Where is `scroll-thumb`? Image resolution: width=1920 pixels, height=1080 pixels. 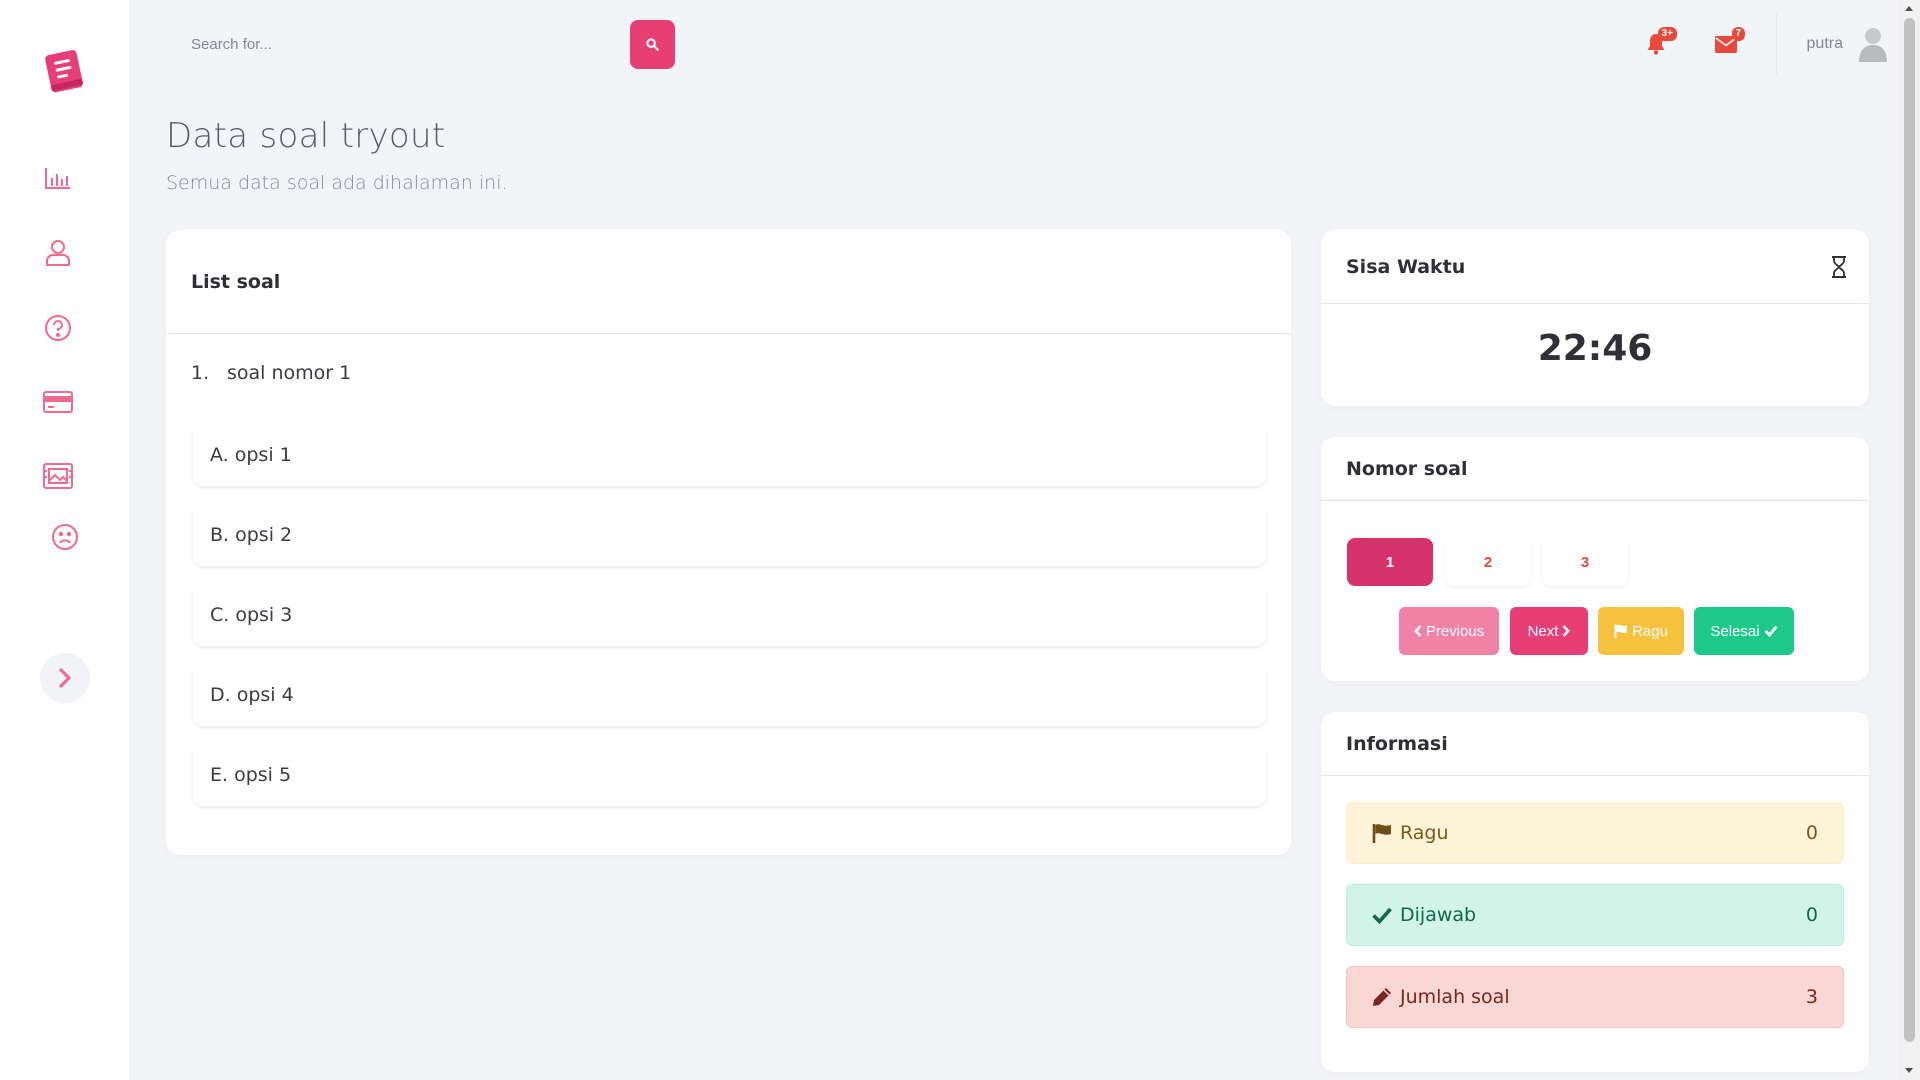 scroll-thumb is located at coordinates (1909, 530).